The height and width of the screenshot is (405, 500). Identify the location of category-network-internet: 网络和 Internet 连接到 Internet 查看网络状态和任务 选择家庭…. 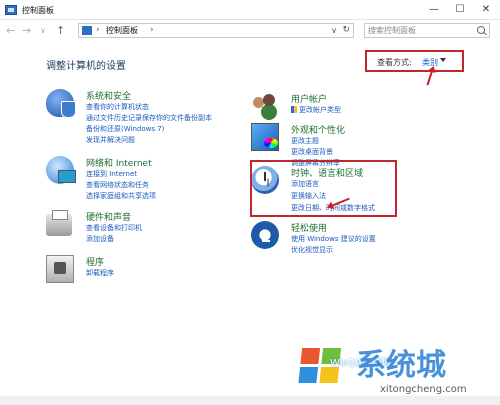
(146, 178).